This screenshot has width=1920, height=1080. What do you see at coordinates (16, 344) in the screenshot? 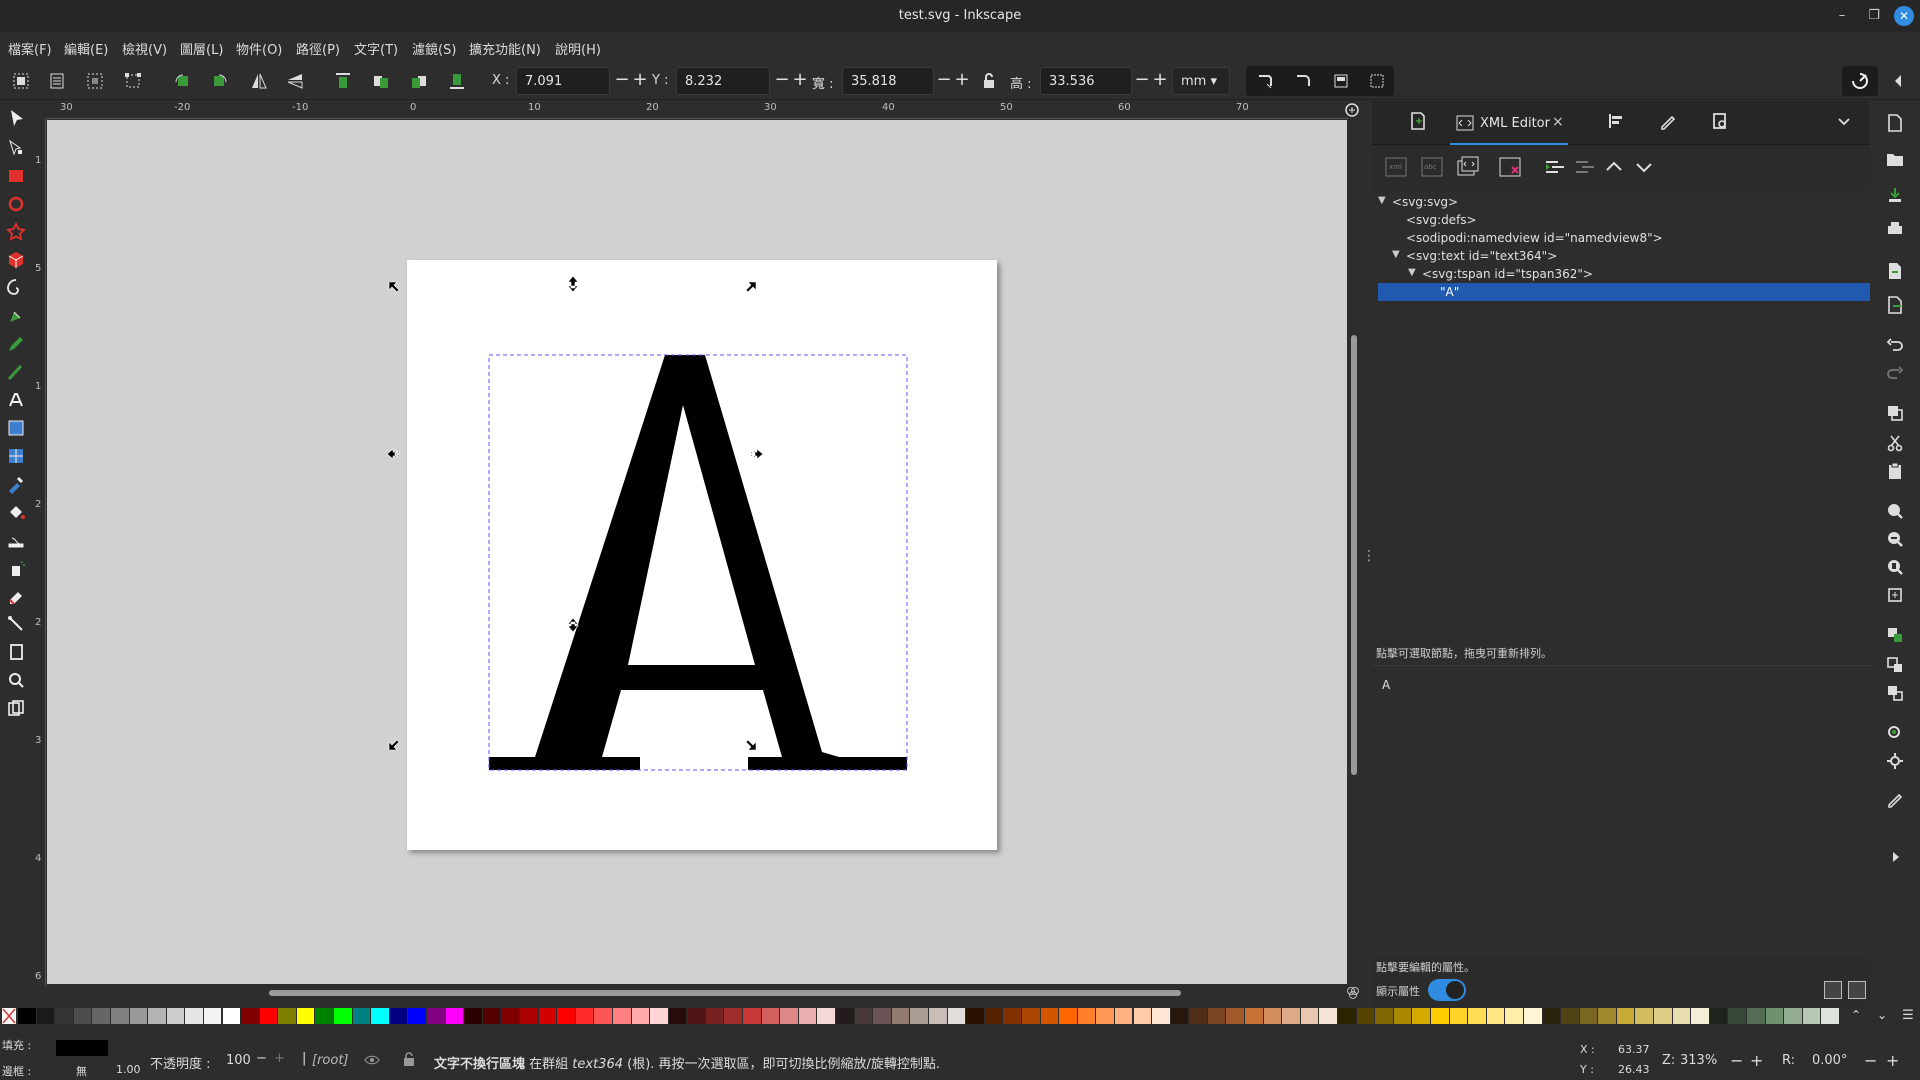
I see `pencil-icon` at bounding box center [16, 344].